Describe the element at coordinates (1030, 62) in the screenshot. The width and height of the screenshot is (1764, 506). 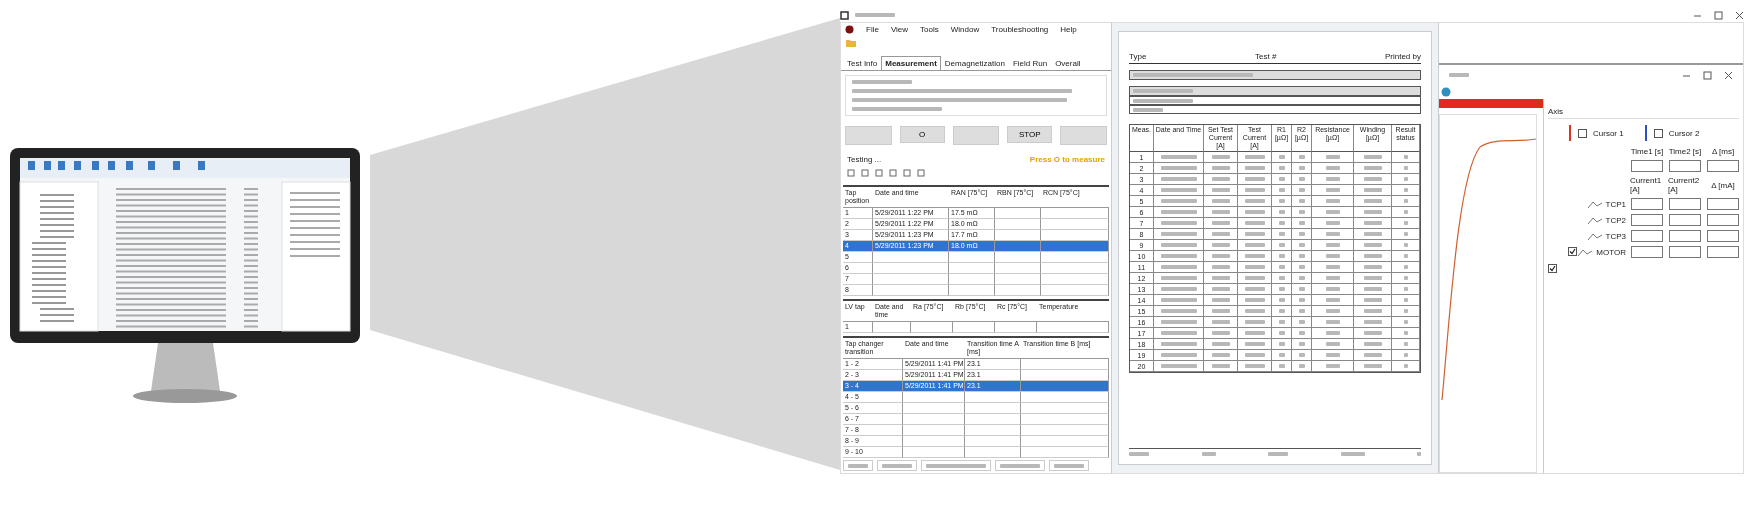
I see `tab: Field Run` at that location.